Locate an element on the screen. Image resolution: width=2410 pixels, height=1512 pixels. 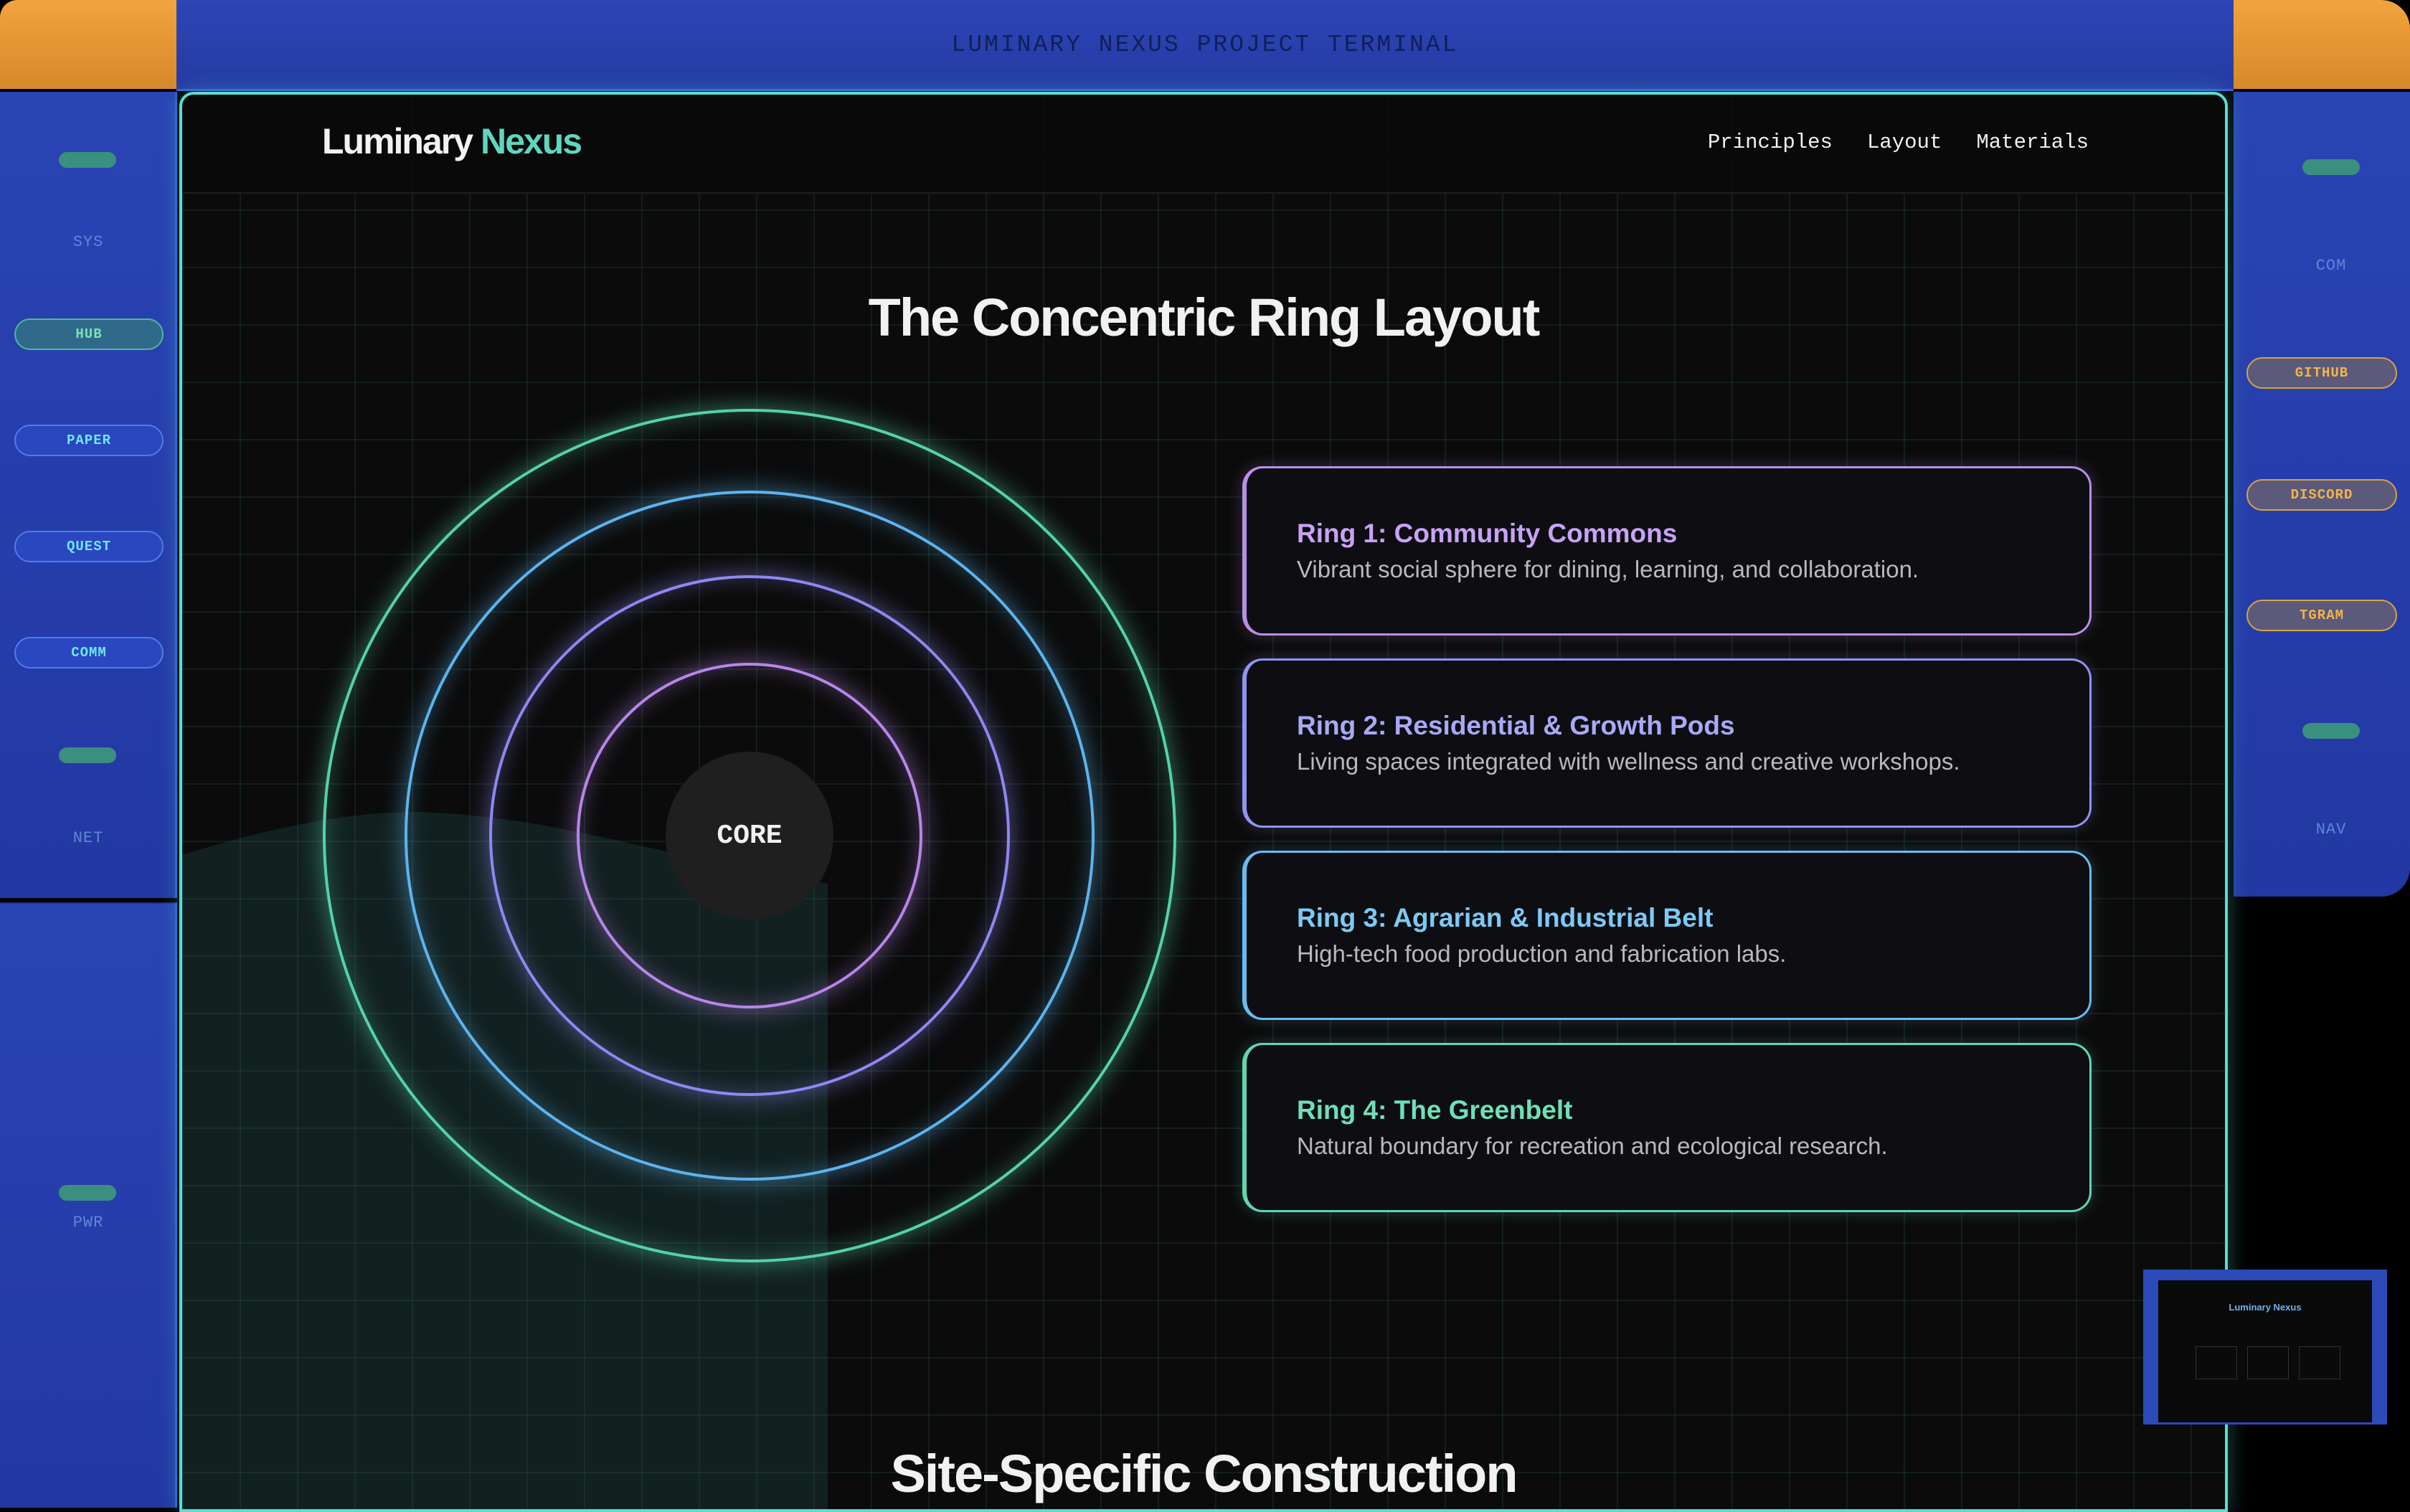
rail-button-paper: PAPER is located at coordinates (89, 440).